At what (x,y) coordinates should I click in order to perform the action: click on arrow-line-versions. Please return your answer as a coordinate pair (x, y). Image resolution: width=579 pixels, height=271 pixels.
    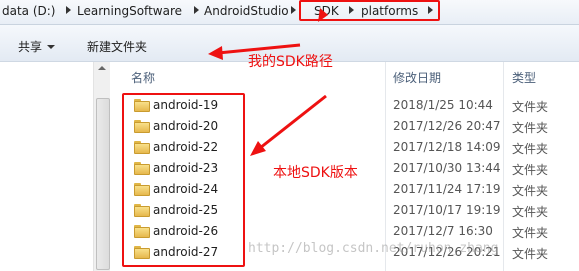
    Looking at the image, I should click on (293, 122).